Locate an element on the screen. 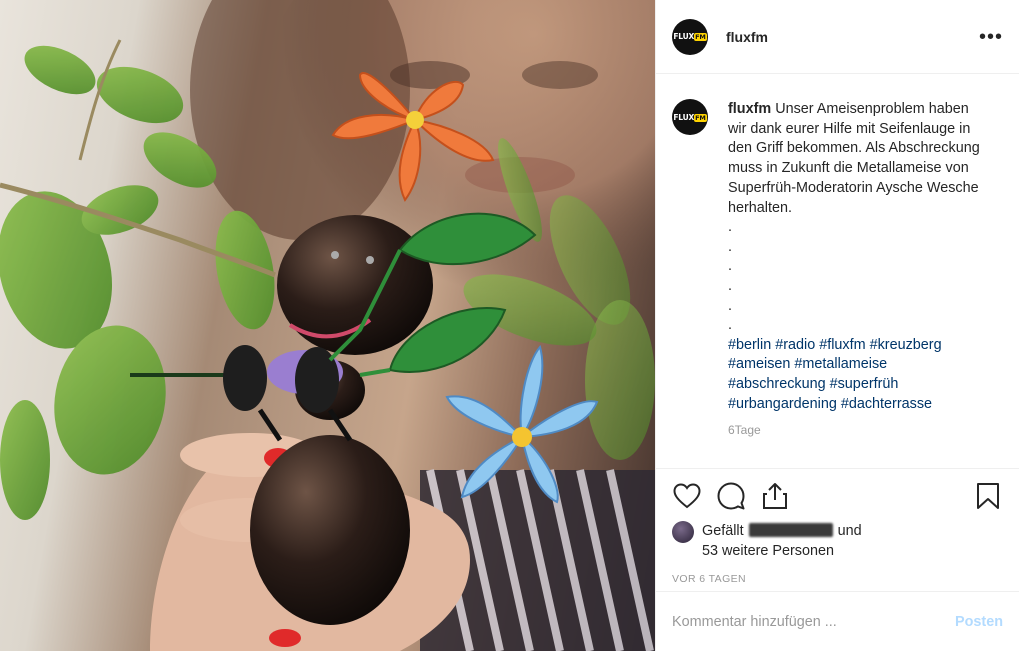  hashtag-line: #berlin #radio #fluxfm #kreuzberg is located at coordinates (859, 346).